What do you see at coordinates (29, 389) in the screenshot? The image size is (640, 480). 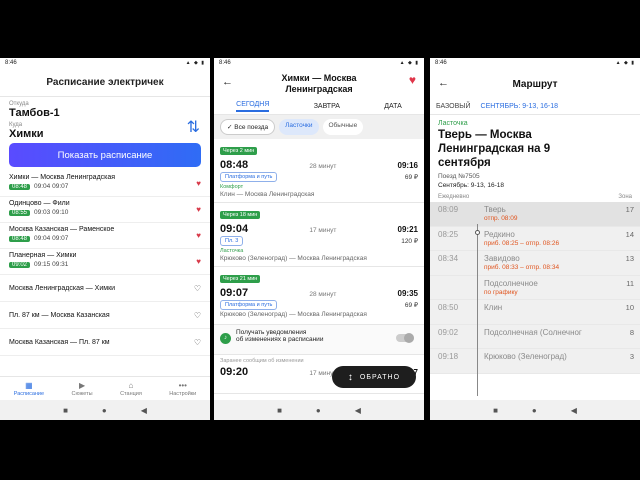 I see `tab-schedule: ▦ Расписание` at bounding box center [29, 389].